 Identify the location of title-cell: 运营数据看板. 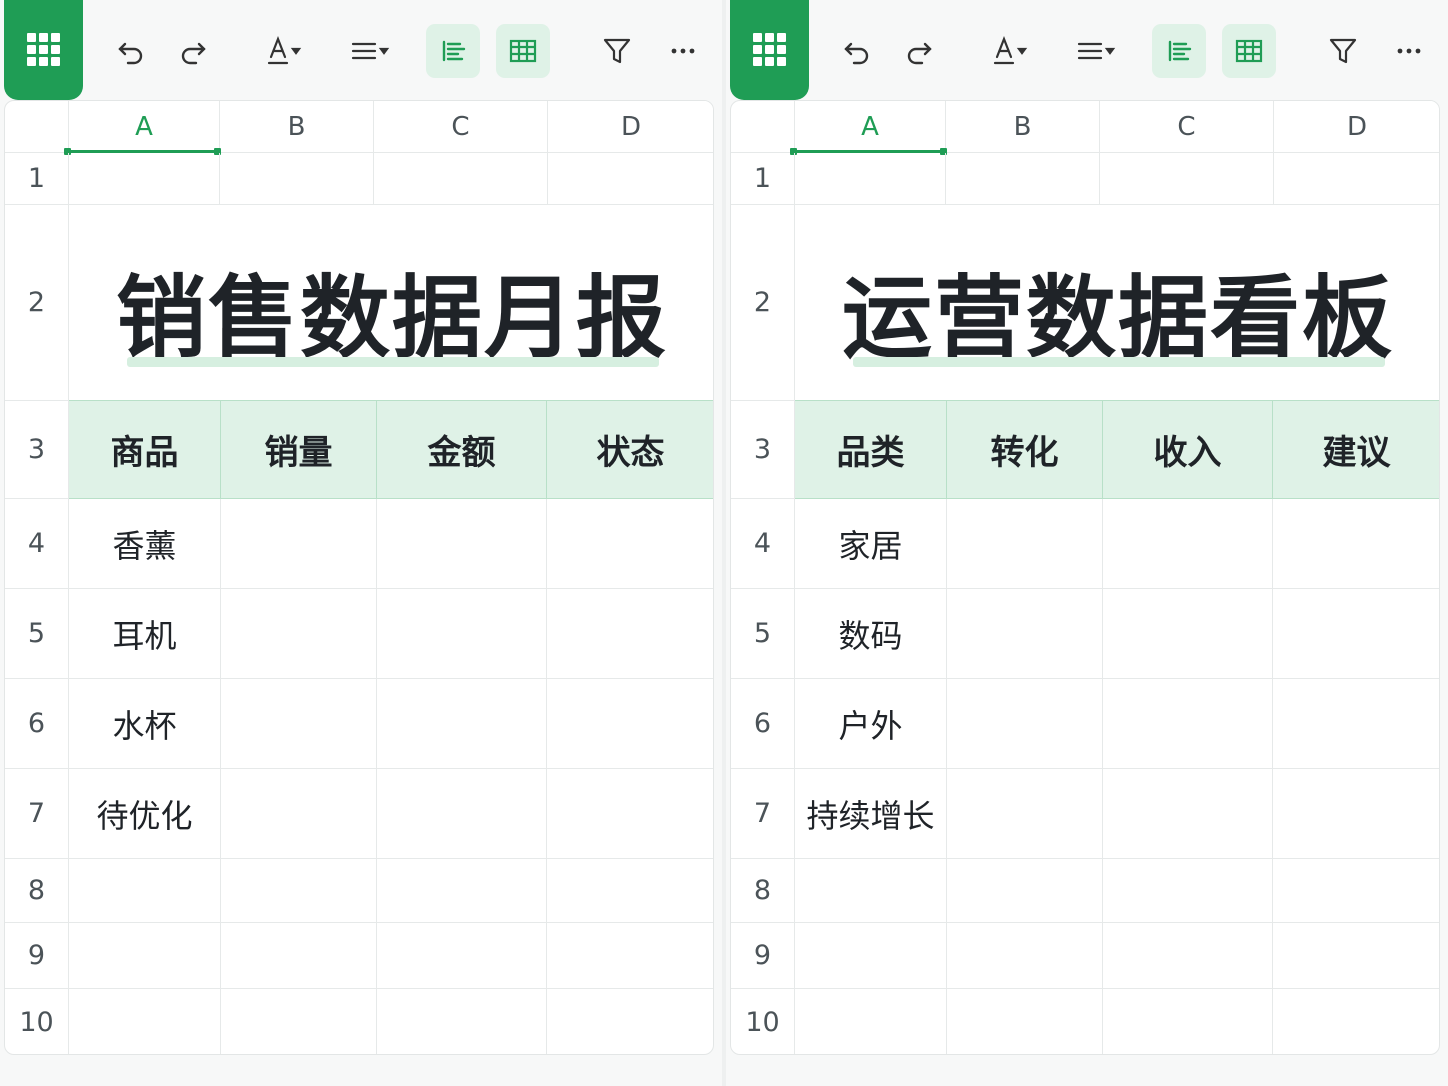
(1117, 303).